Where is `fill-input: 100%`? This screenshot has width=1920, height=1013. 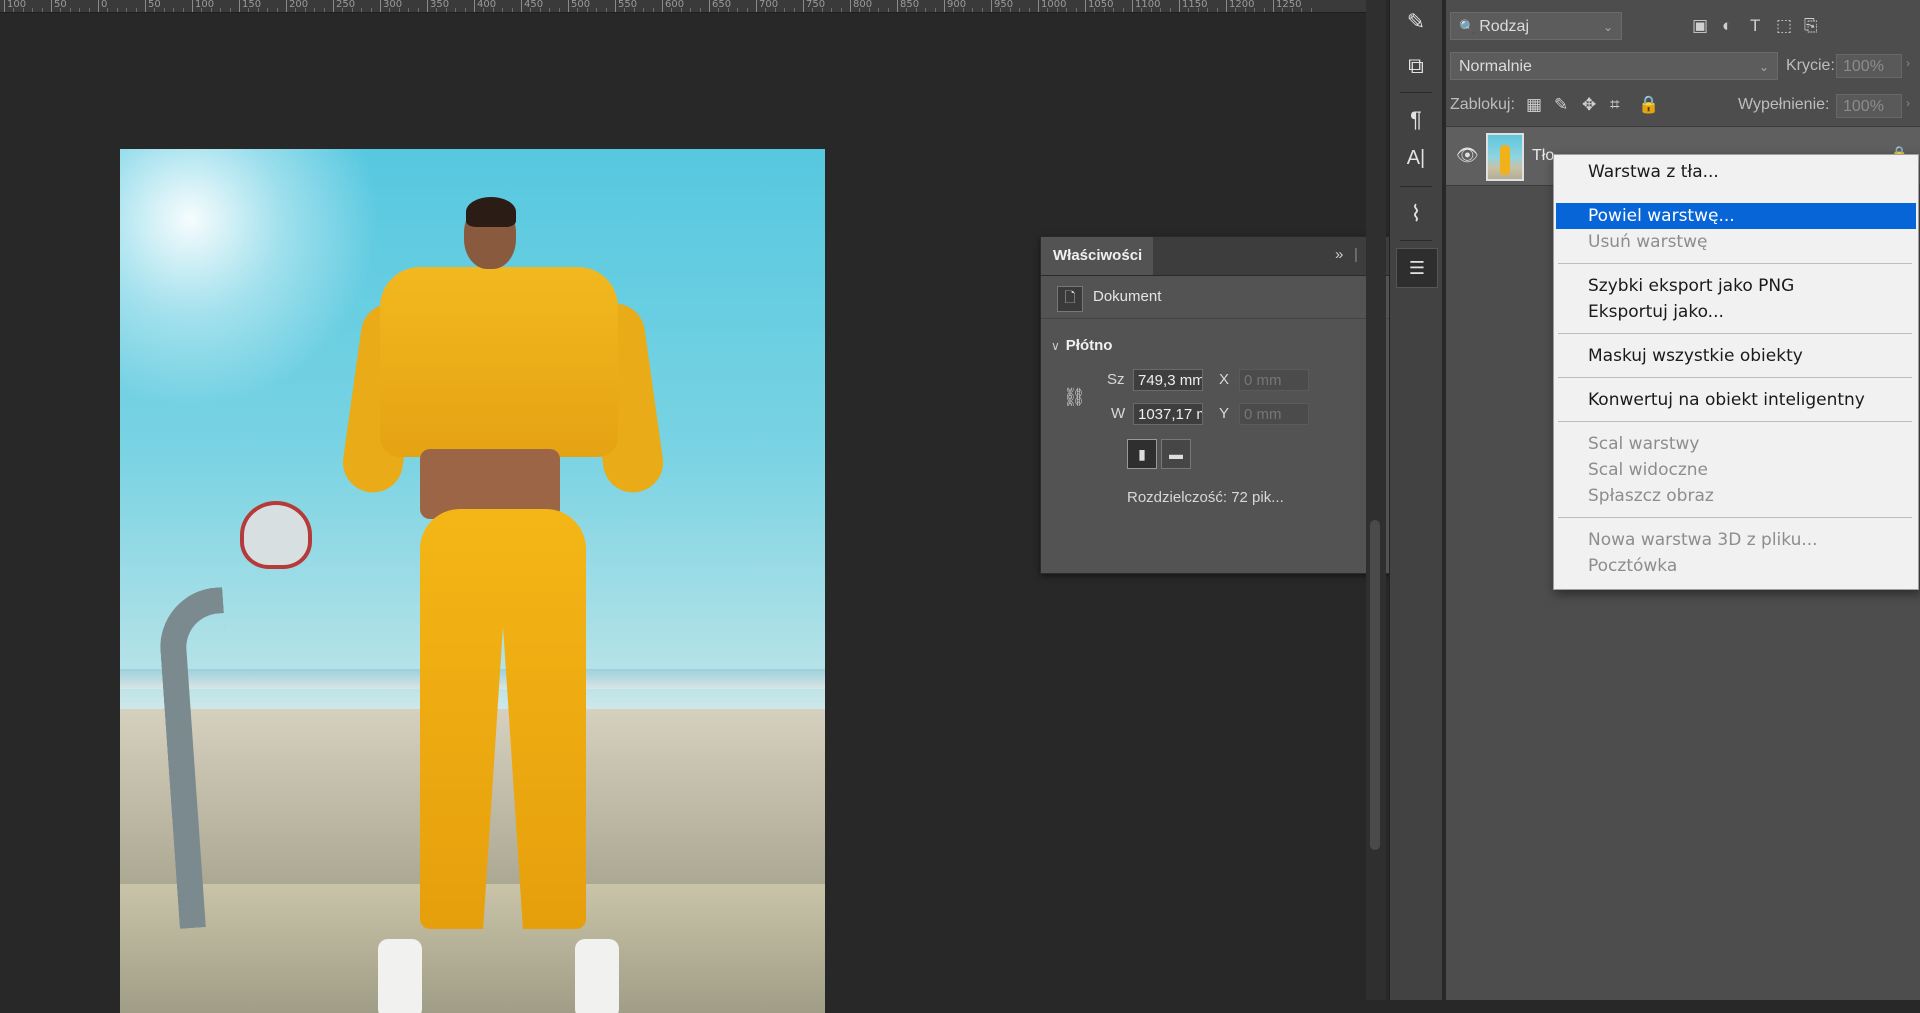 fill-input: 100% is located at coordinates (1869, 106).